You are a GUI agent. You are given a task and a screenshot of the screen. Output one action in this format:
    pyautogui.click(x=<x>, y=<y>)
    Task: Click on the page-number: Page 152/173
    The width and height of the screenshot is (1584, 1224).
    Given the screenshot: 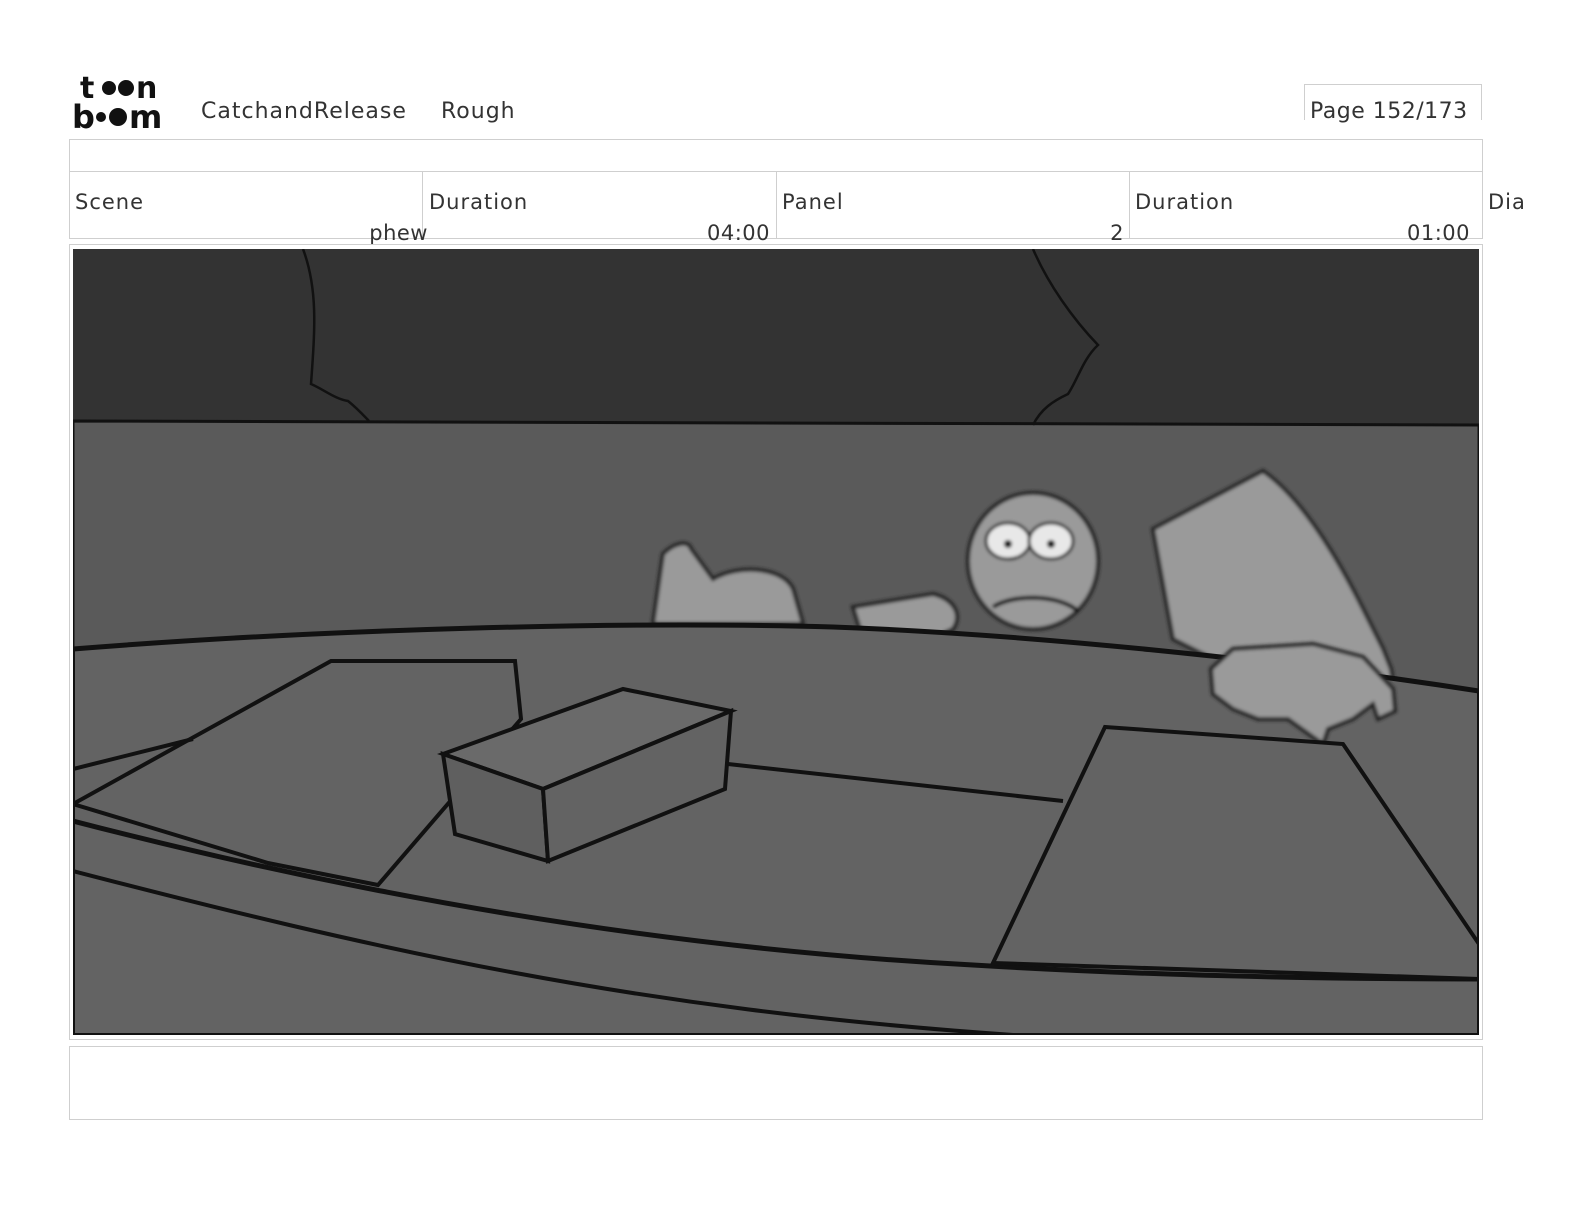 What is the action you would take?
    pyautogui.click(x=1389, y=111)
    